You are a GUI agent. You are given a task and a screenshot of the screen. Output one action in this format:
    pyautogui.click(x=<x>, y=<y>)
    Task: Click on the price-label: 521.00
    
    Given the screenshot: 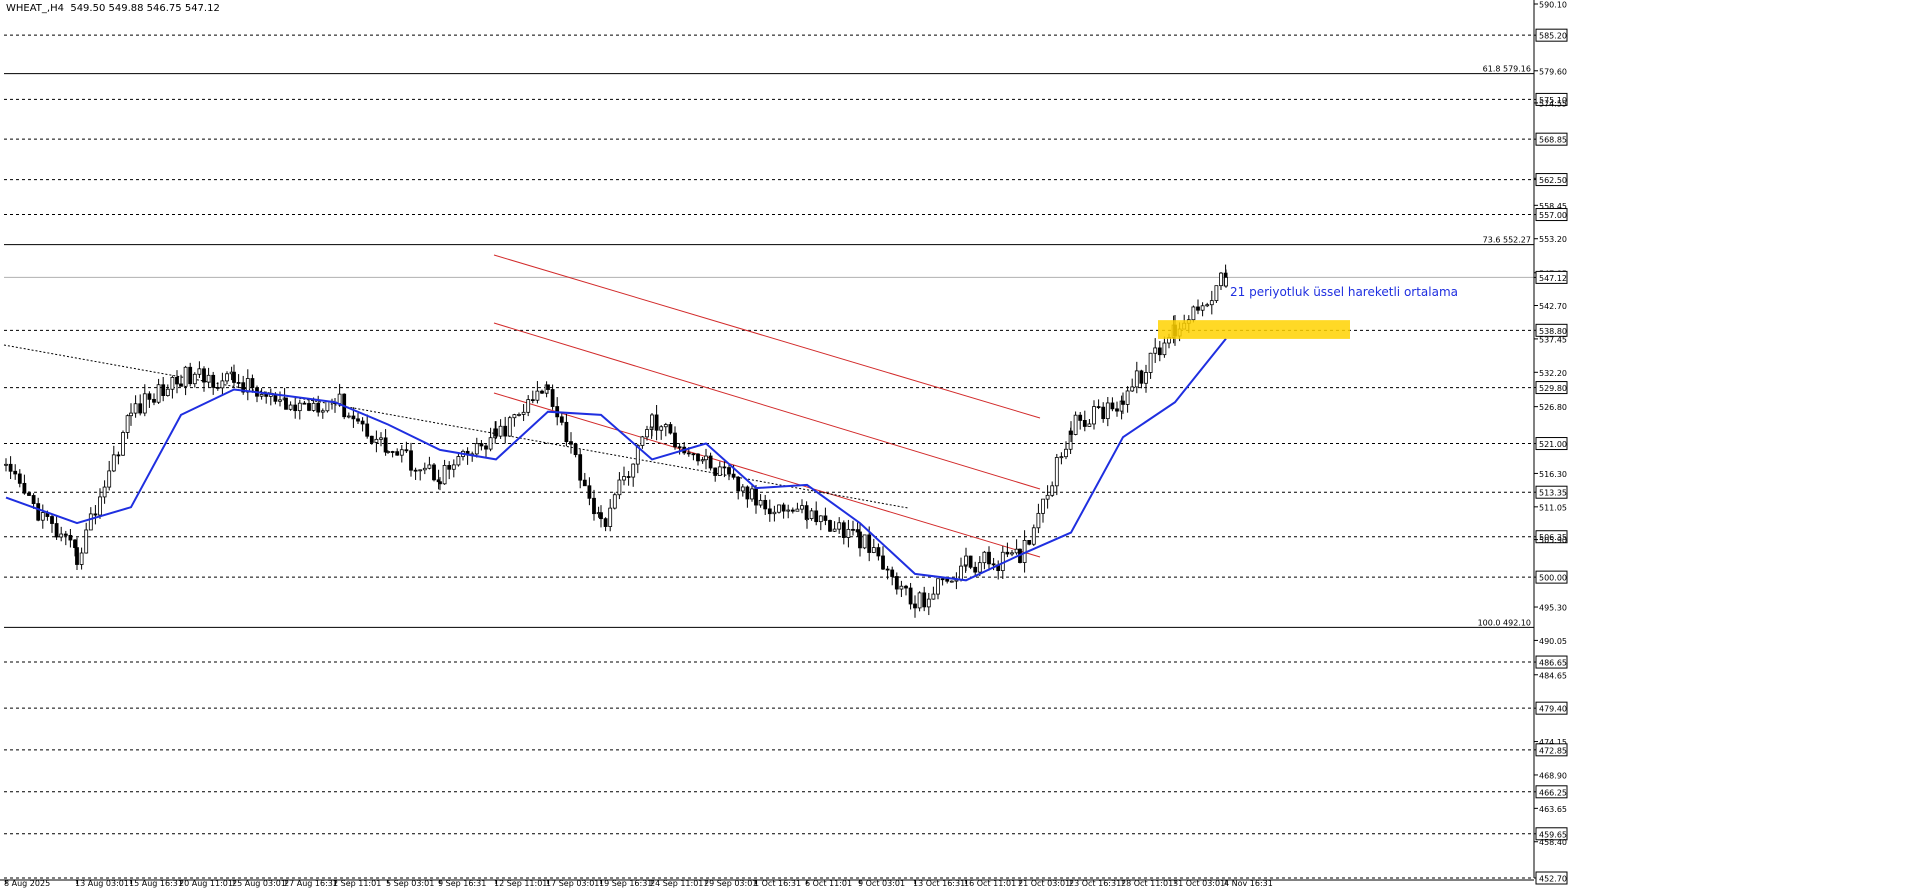 What is the action you would take?
    pyautogui.click(x=1553, y=444)
    